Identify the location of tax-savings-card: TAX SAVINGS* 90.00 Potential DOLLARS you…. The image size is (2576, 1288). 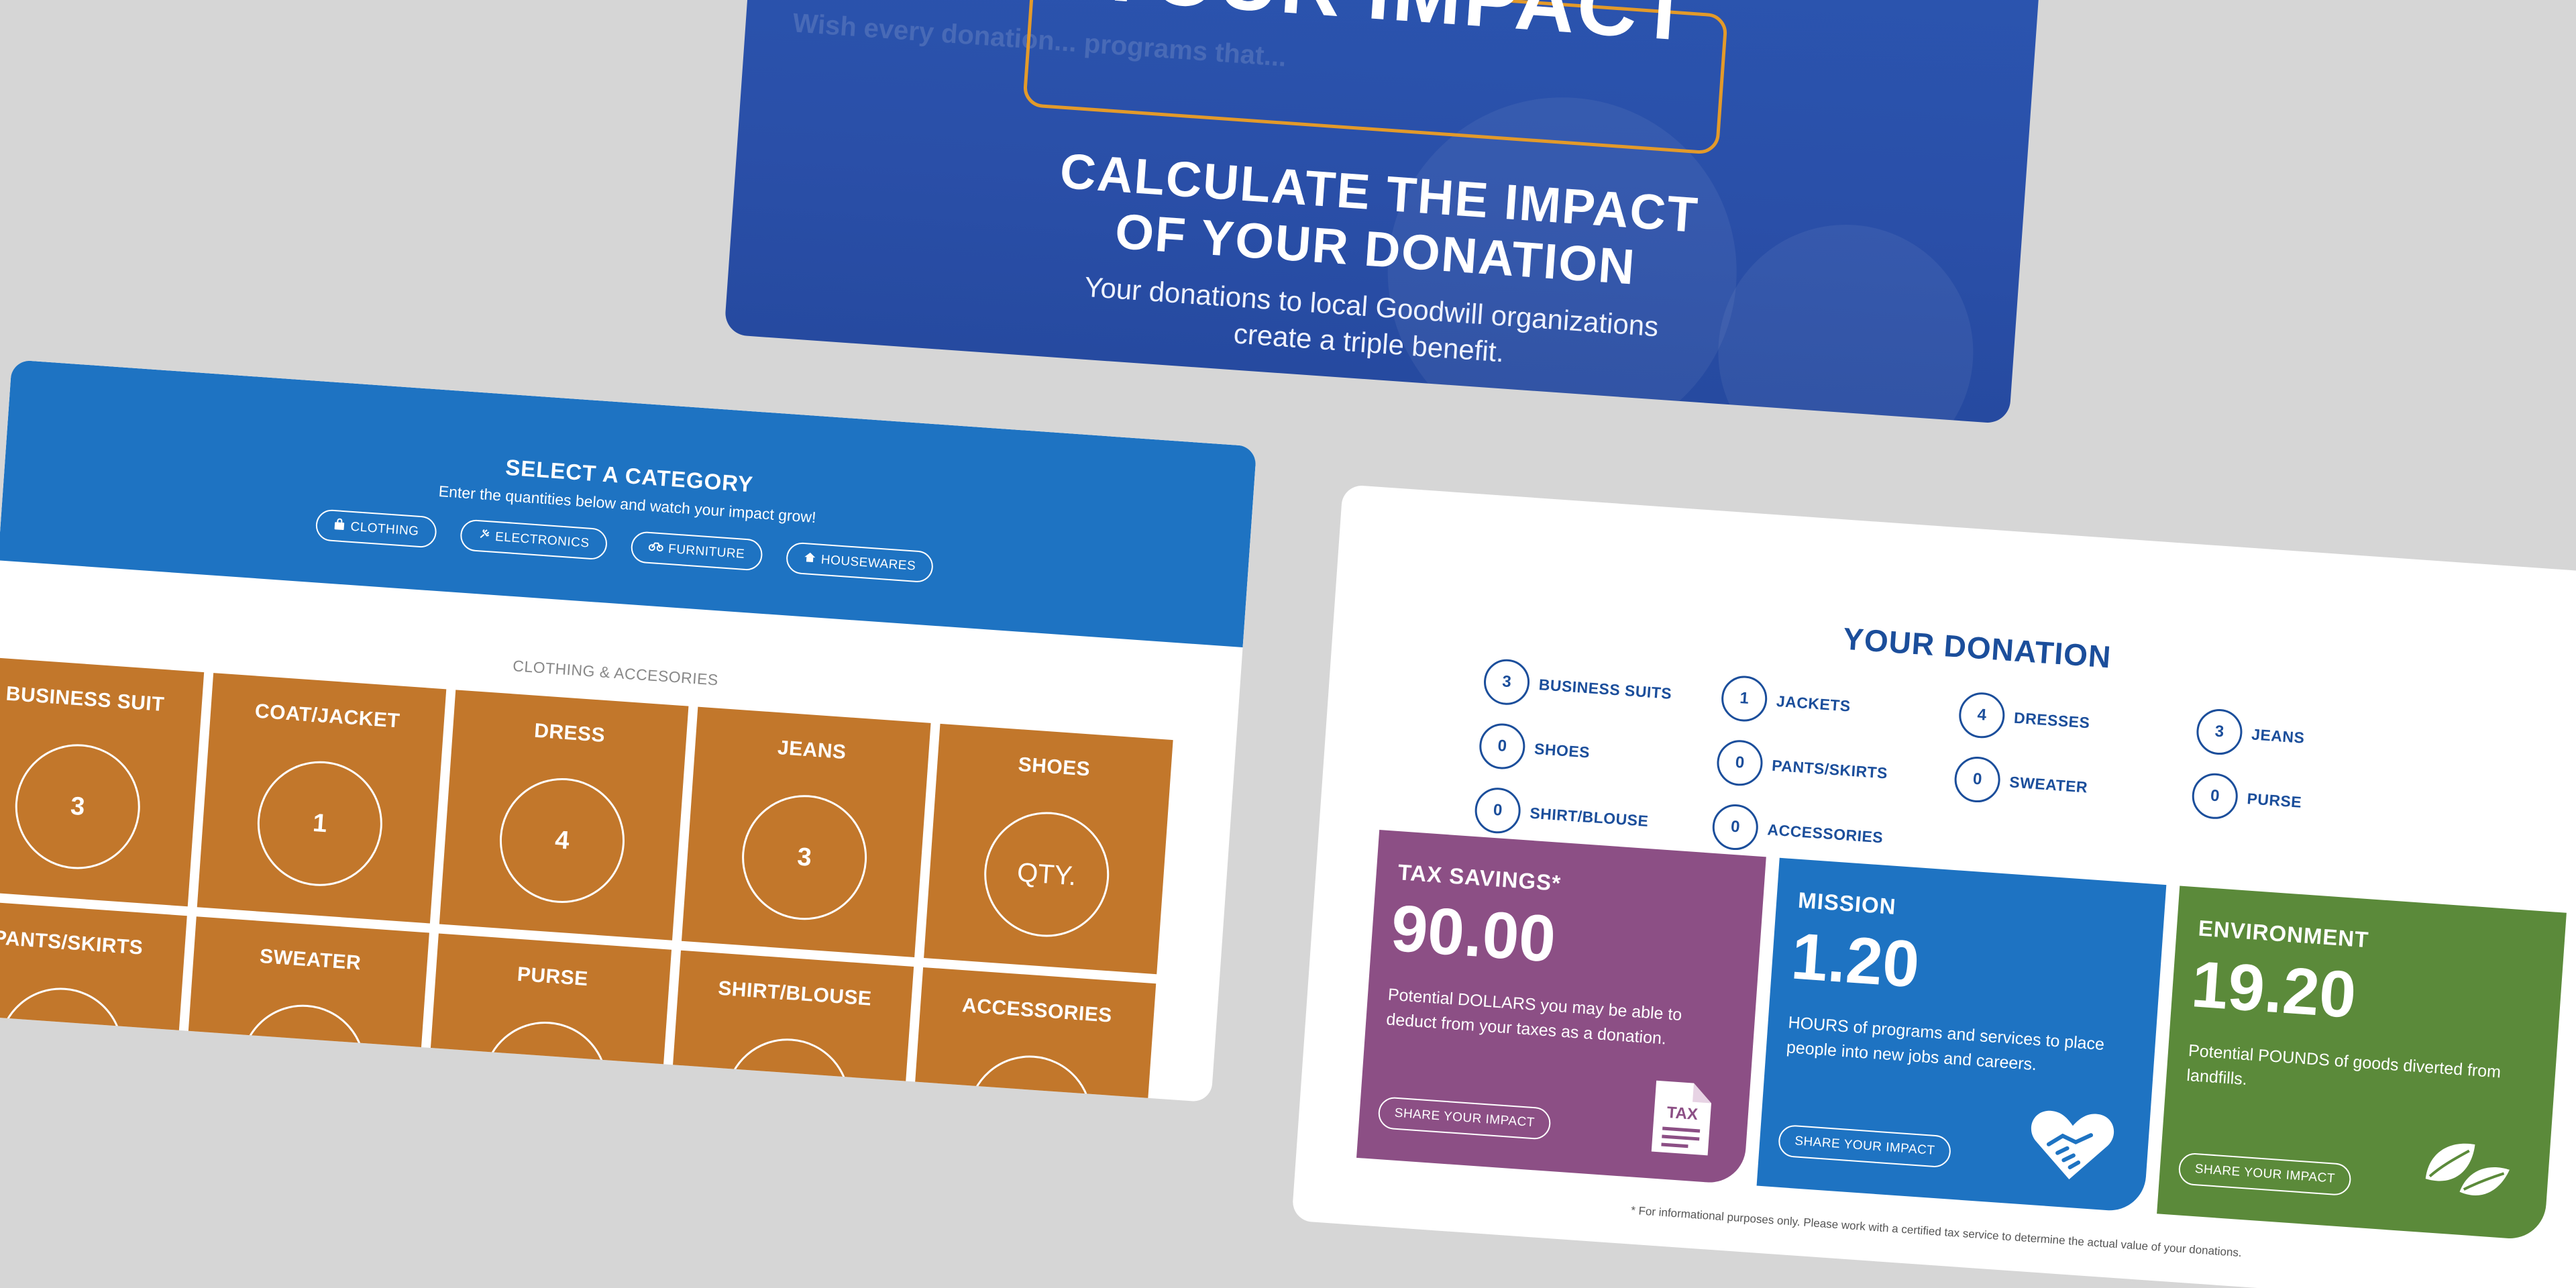
(1561, 1007).